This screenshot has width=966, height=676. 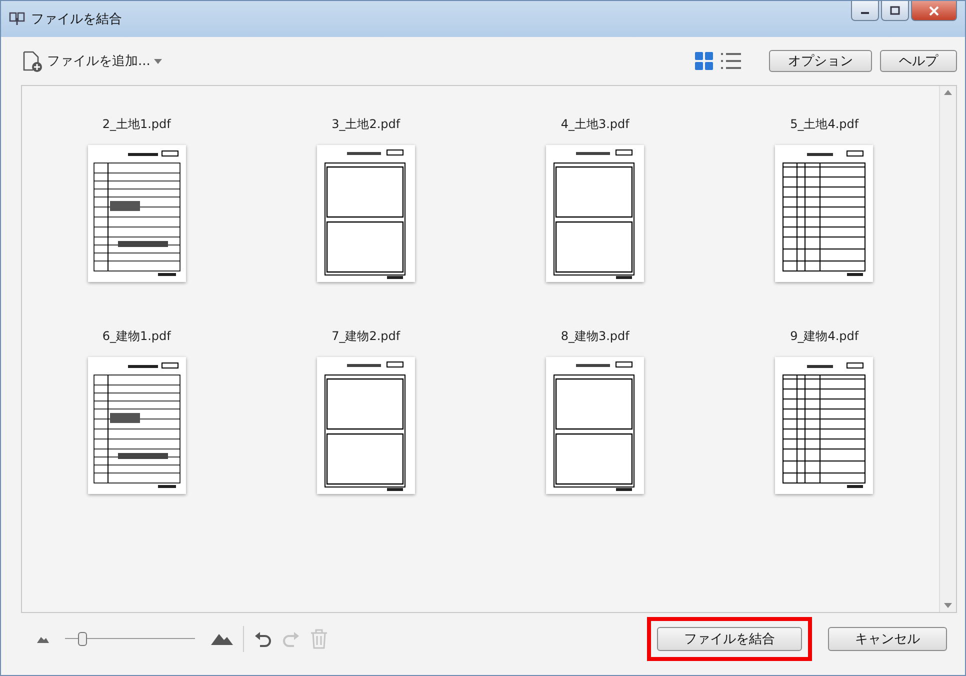 What do you see at coordinates (947, 349) in the screenshot?
I see `scrollbar` at bounding box center [947, 349].